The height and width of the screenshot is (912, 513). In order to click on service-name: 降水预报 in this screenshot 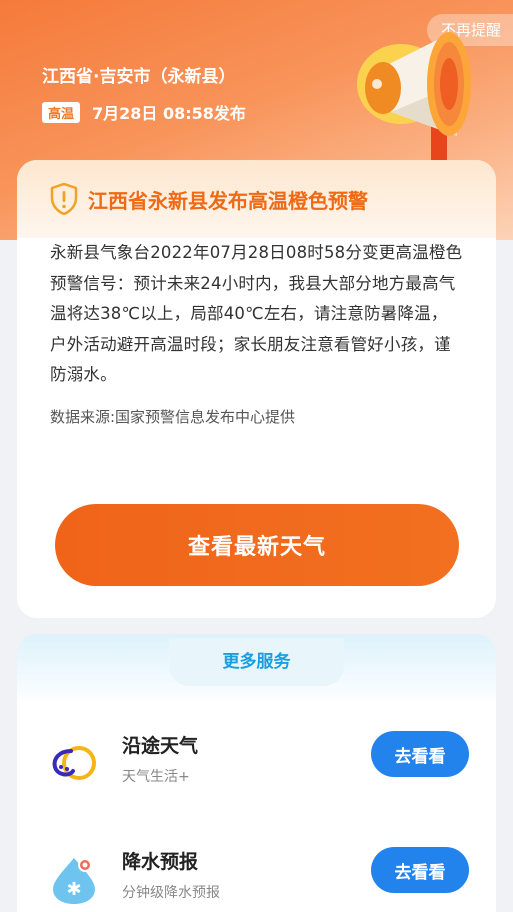, I will do `click(160, 862)`.